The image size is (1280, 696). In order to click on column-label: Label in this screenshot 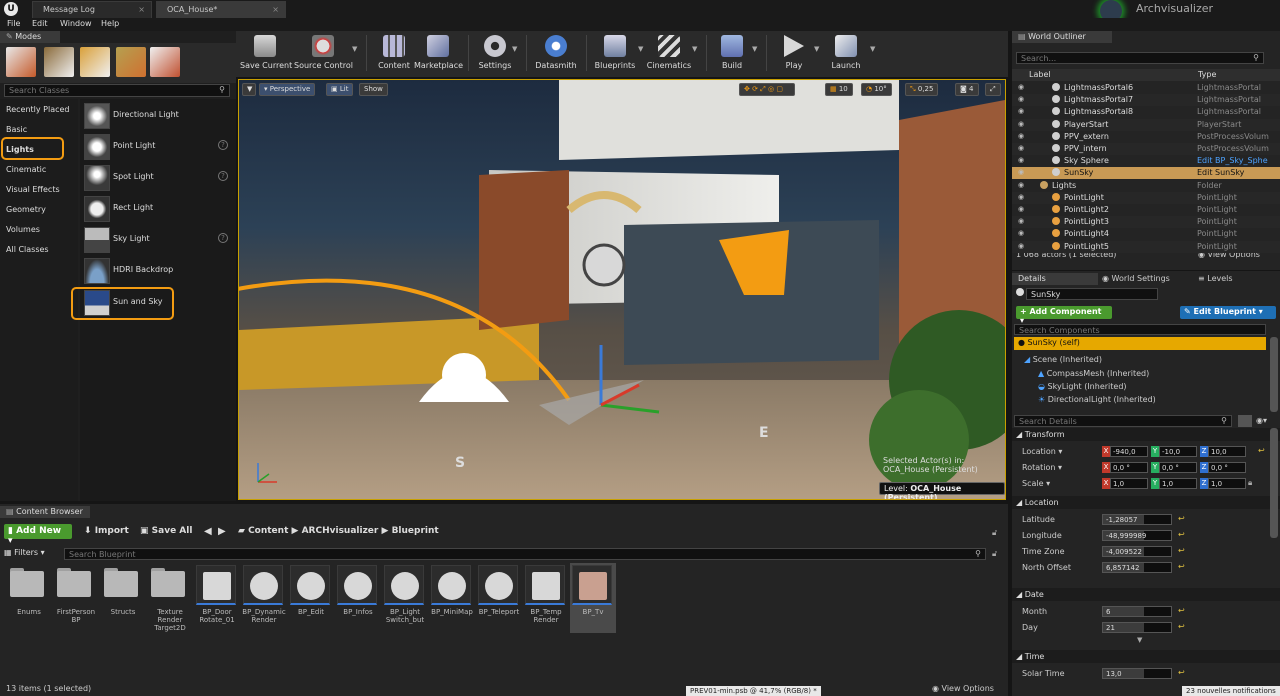, I will do `click(1040, 74)`.